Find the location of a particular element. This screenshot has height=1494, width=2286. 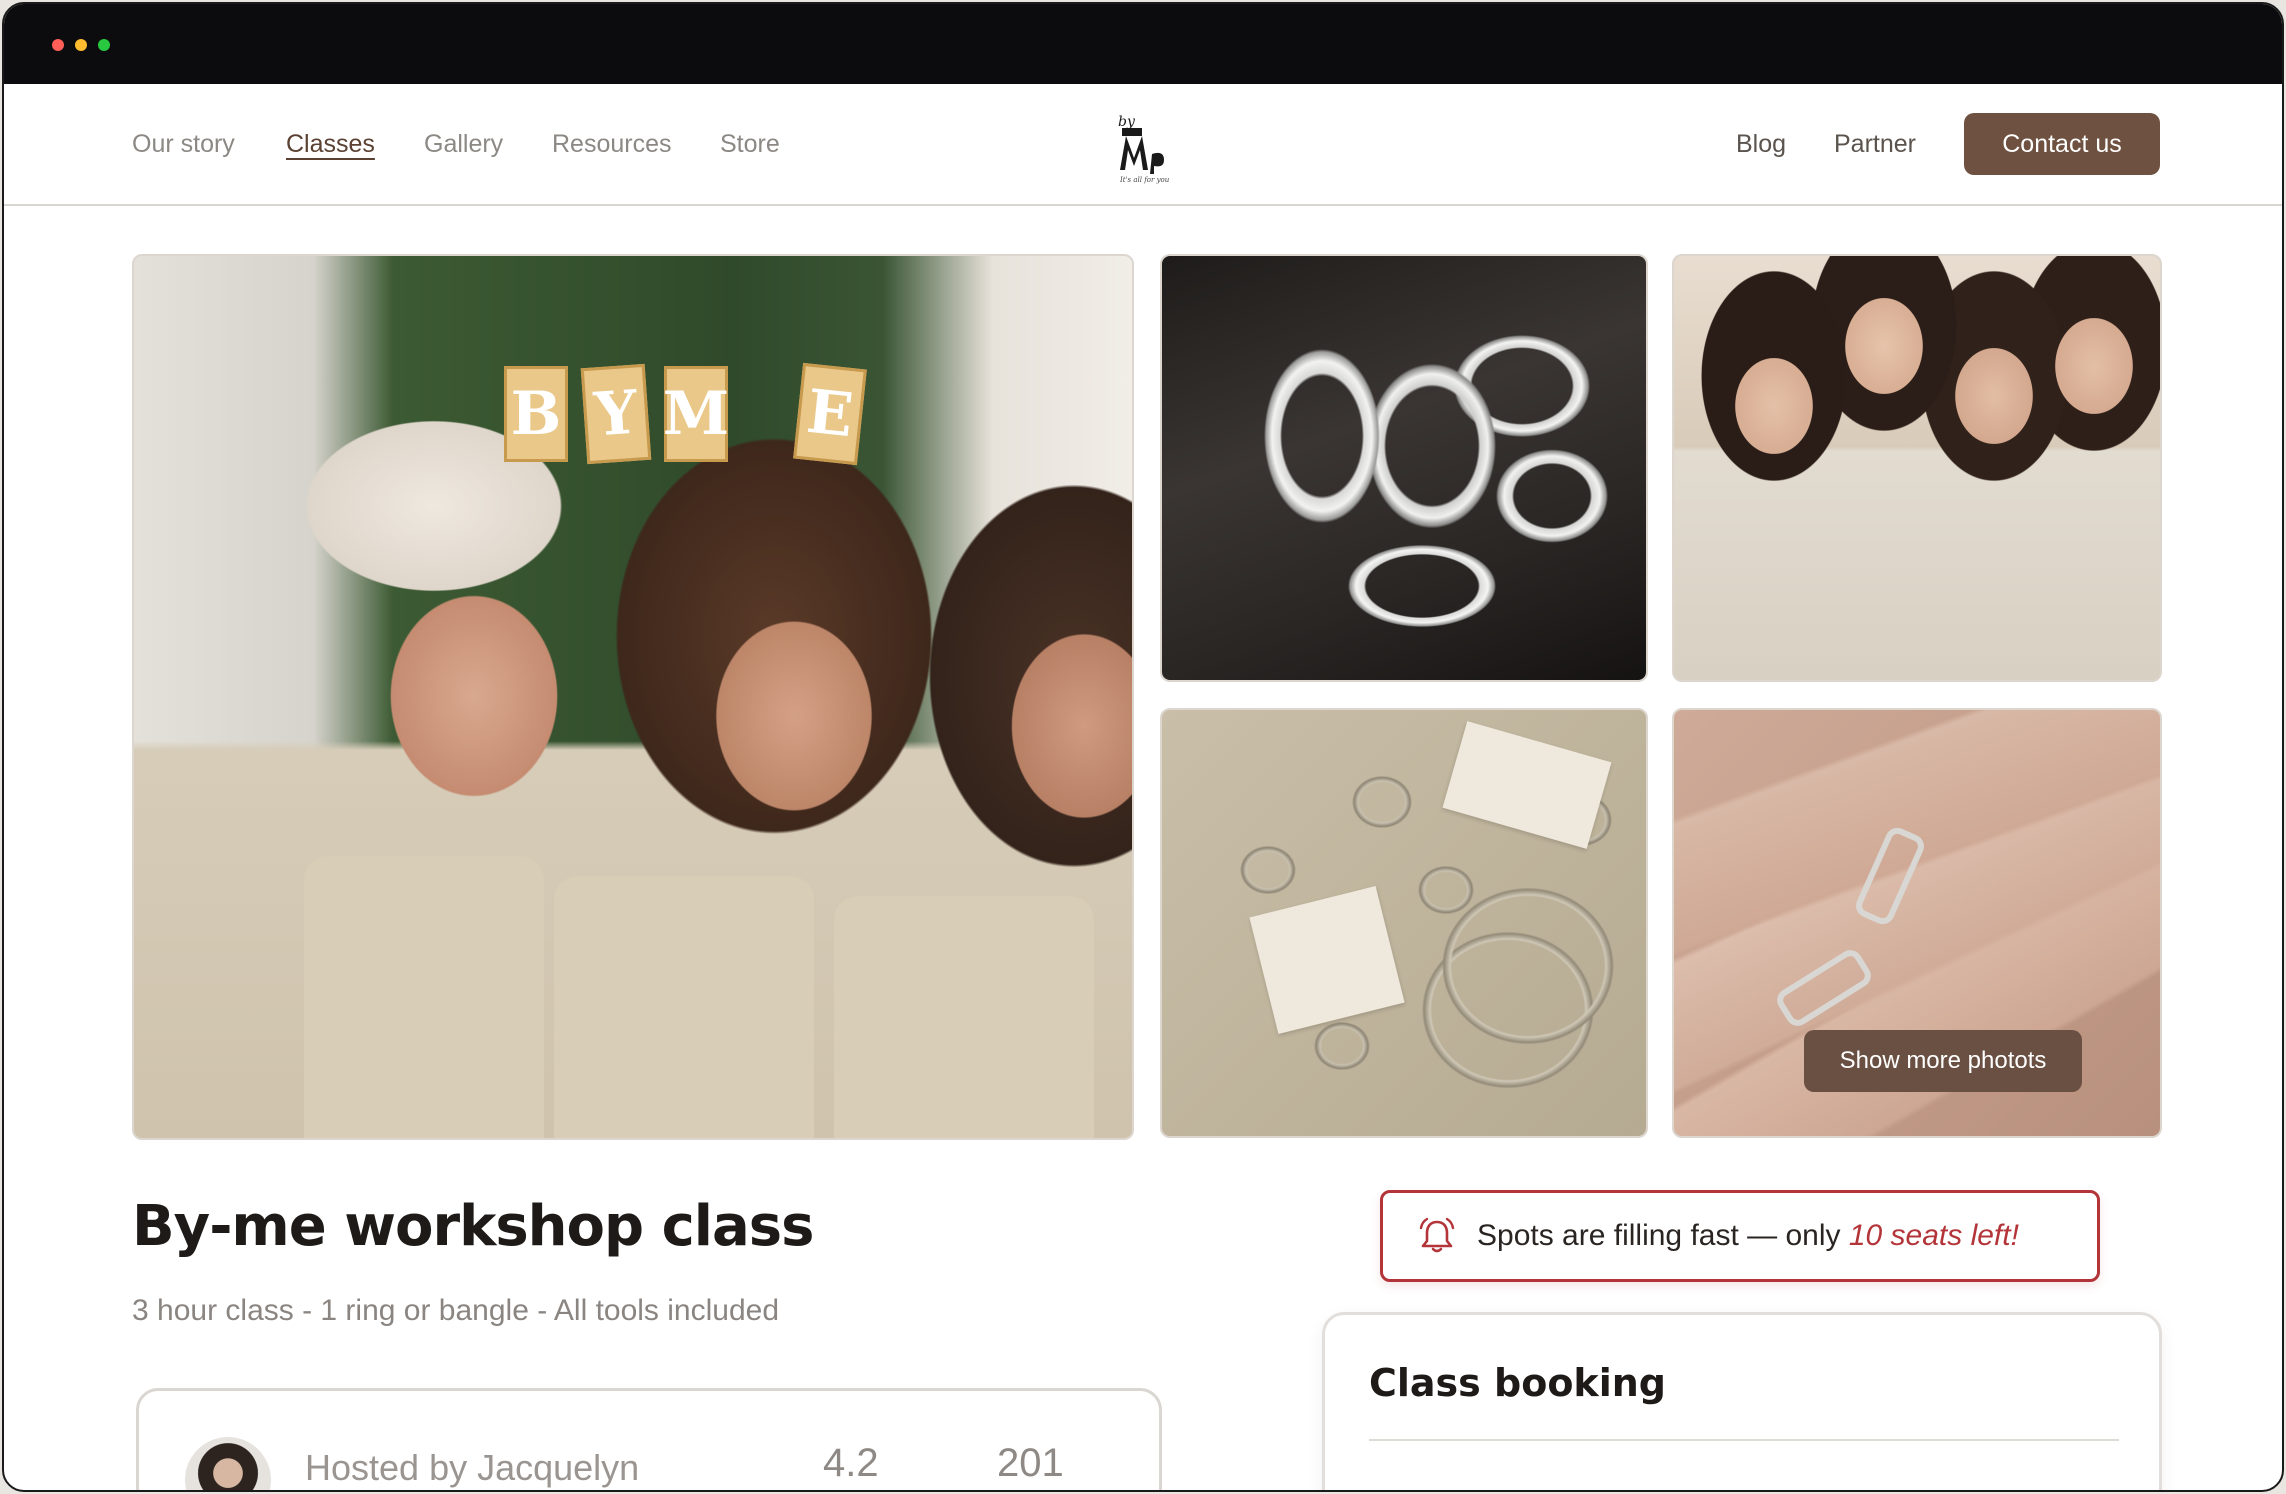

host-label: Hosted by Jacquelyn is located at coordinates (472, 1467).